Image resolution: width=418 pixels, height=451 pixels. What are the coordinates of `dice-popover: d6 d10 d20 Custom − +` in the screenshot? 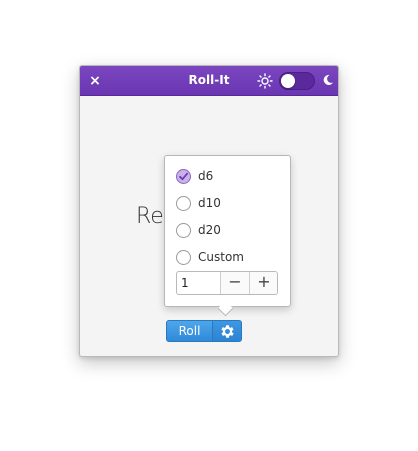 It's located at (227, 231).